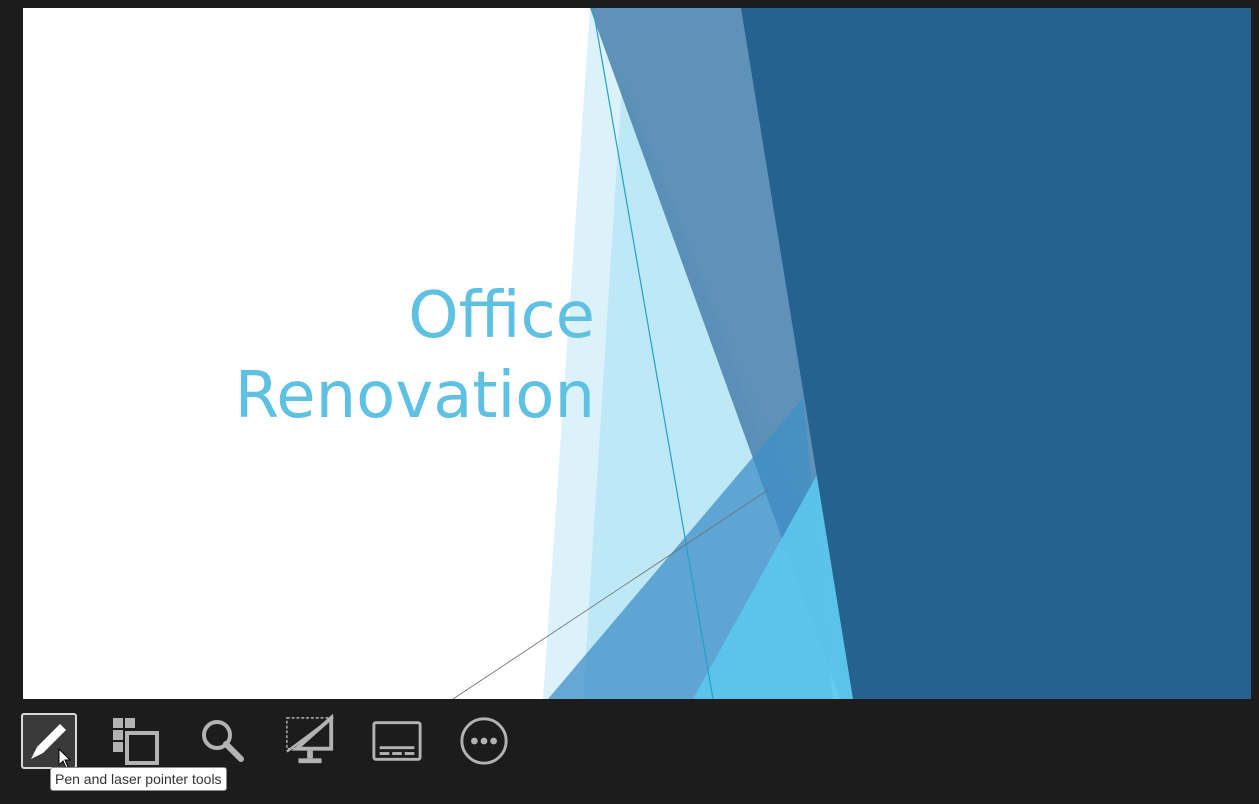 The image size is (1259, 804). I want to click on more-options-icon, so click(484, 741).